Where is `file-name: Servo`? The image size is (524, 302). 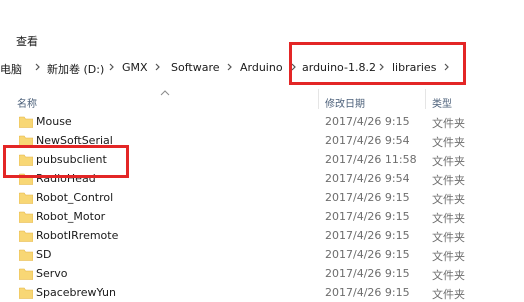
file-name: Servo is located at coordinates (52, 273).